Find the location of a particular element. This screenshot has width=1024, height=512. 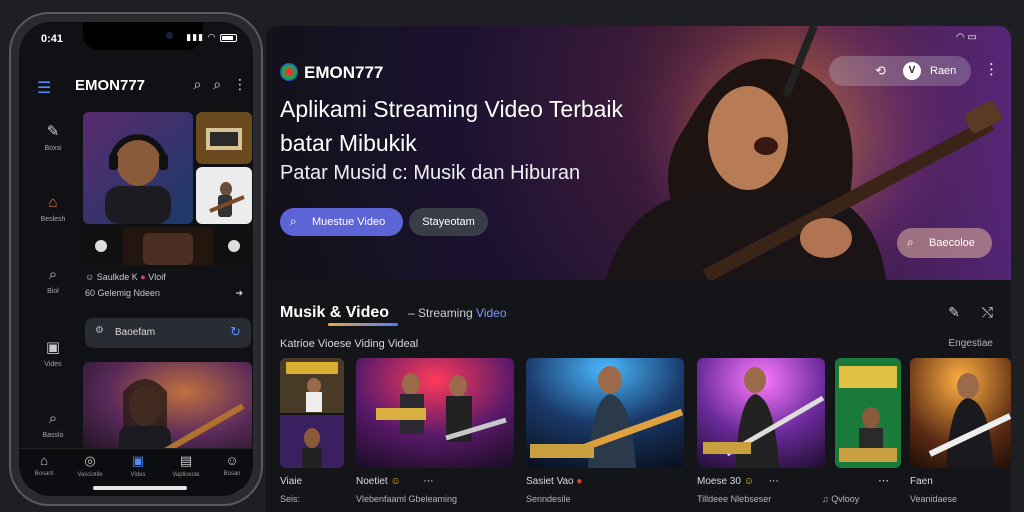

status-icons: ▮▮▮ ◠ is located at coordinates (211, 37).